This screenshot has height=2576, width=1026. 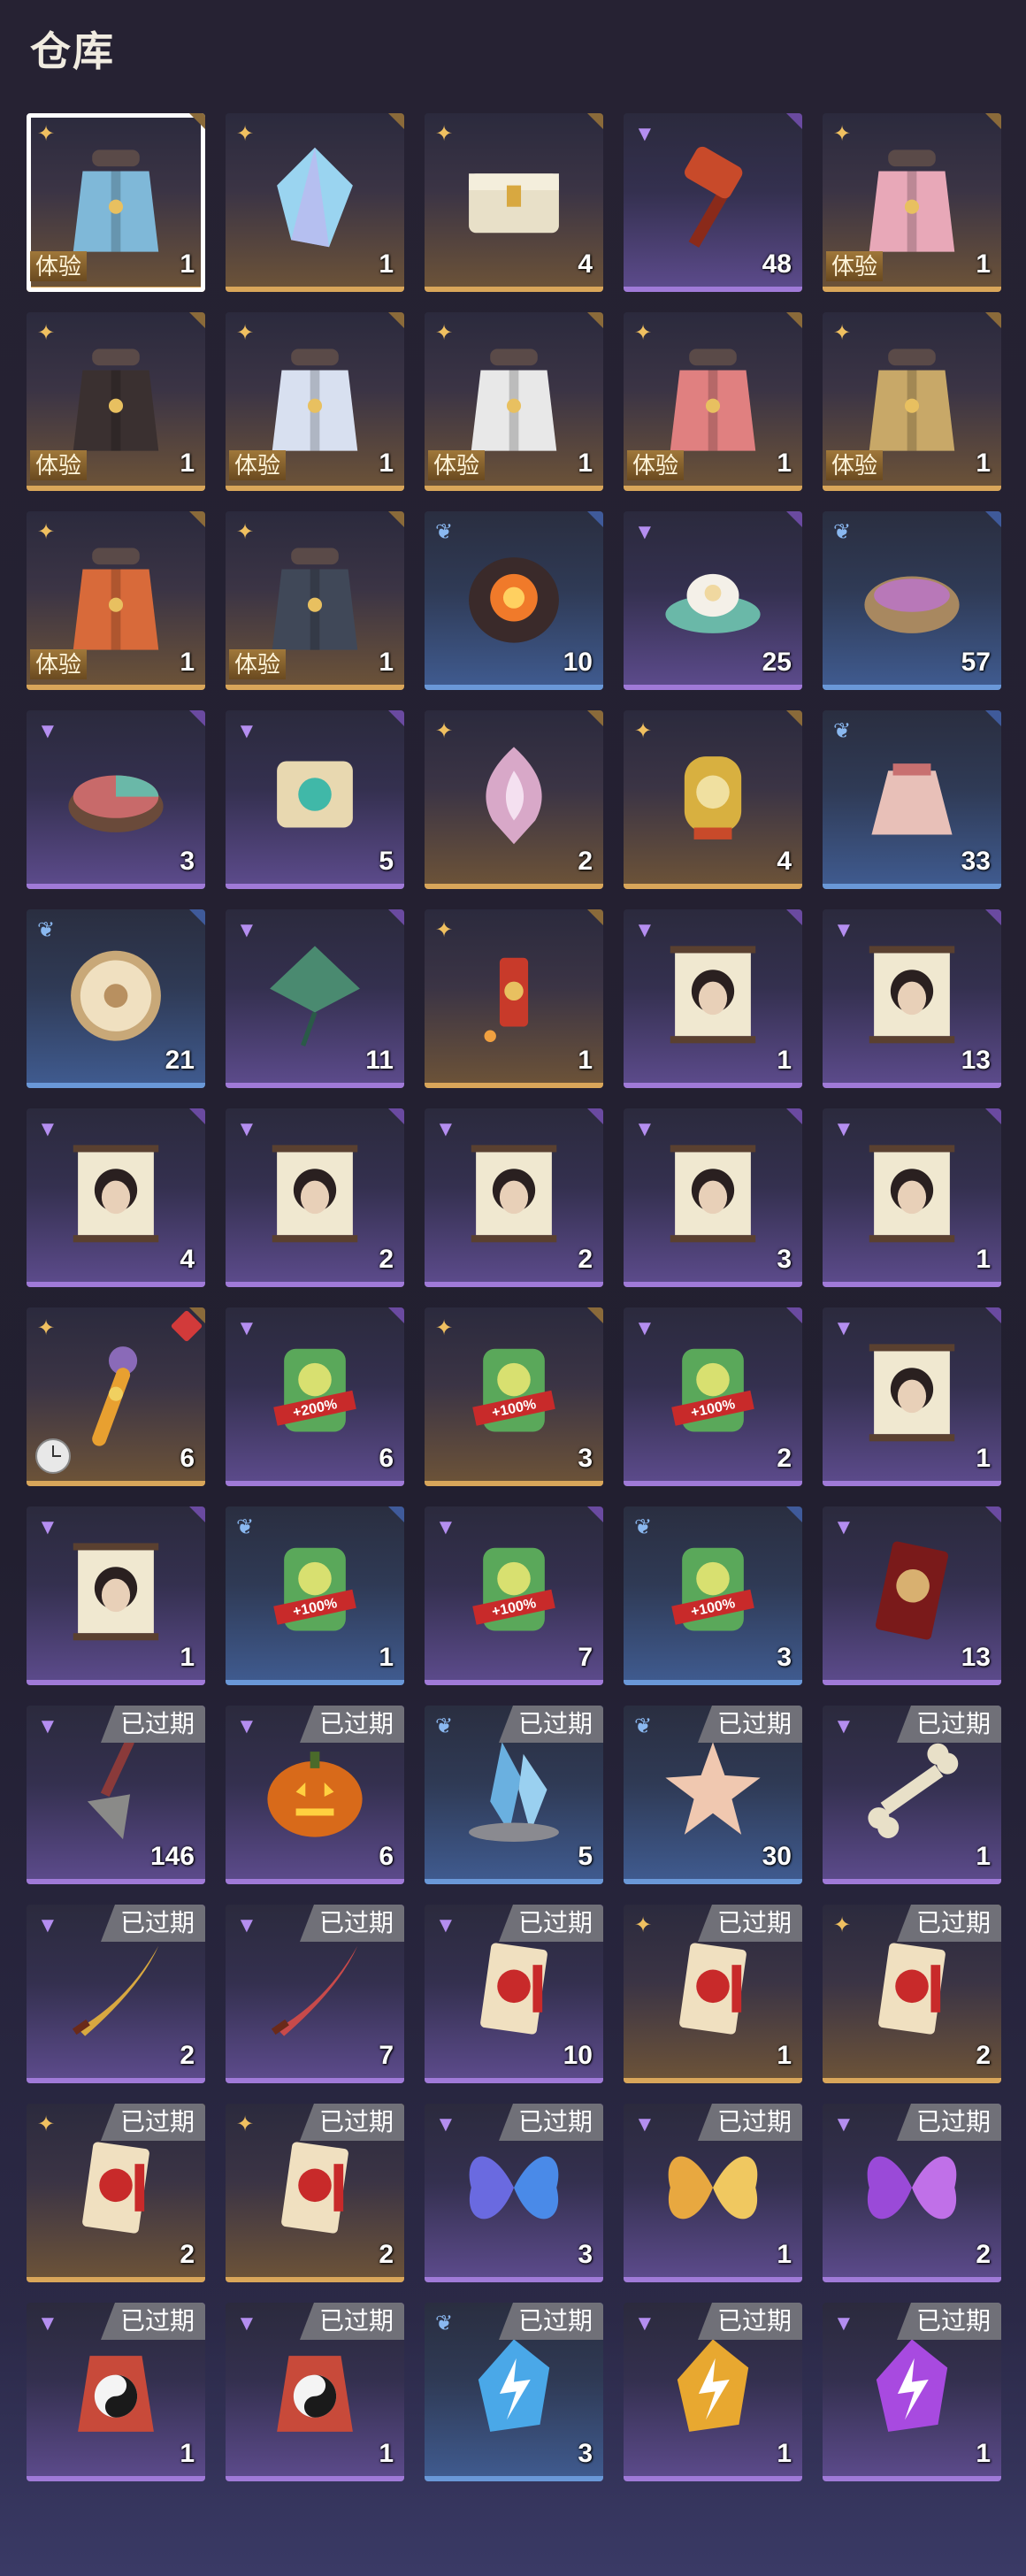 I want to click on costume-pink-dress-icon, so click(x=912, y=197).